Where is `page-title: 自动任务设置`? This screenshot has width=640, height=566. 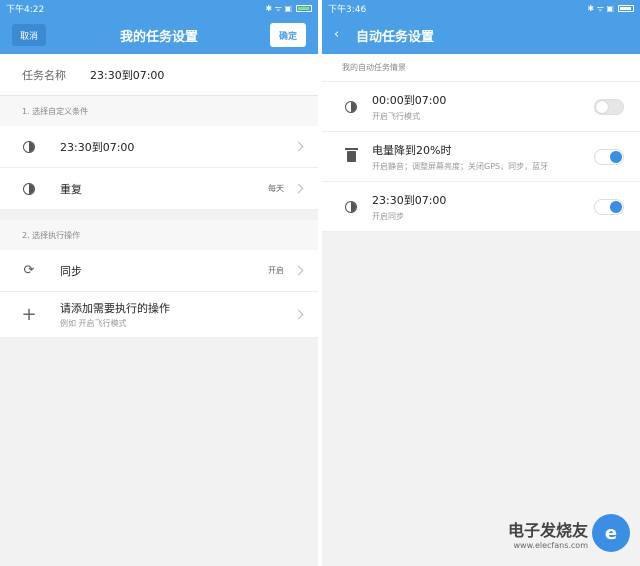
page-title: 自动任务设置 is located at coordinates (395, 37).